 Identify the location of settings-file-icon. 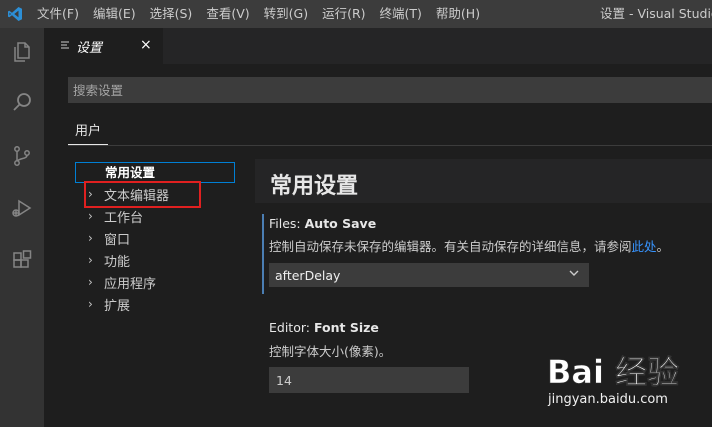
(65, 46).